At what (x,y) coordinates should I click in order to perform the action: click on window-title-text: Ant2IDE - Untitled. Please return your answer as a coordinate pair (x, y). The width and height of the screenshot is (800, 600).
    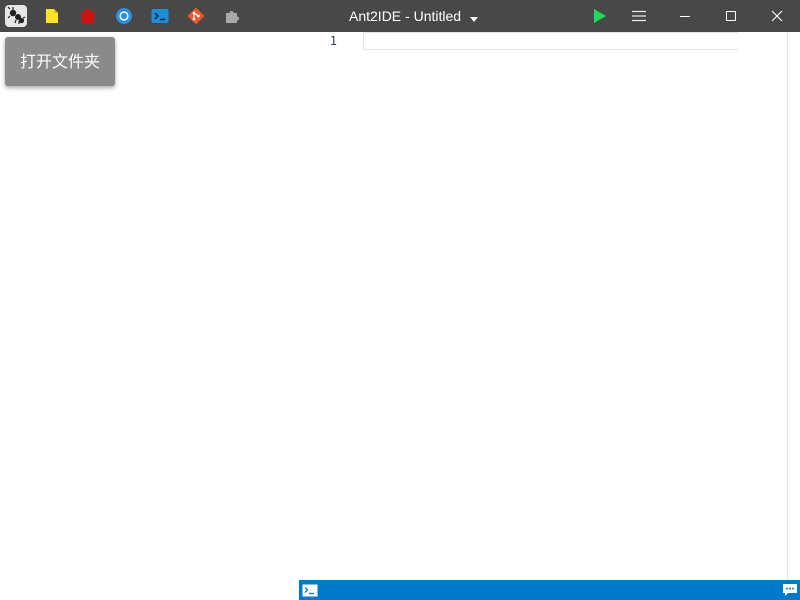
    Looking at the image, I should click on (405, 16).